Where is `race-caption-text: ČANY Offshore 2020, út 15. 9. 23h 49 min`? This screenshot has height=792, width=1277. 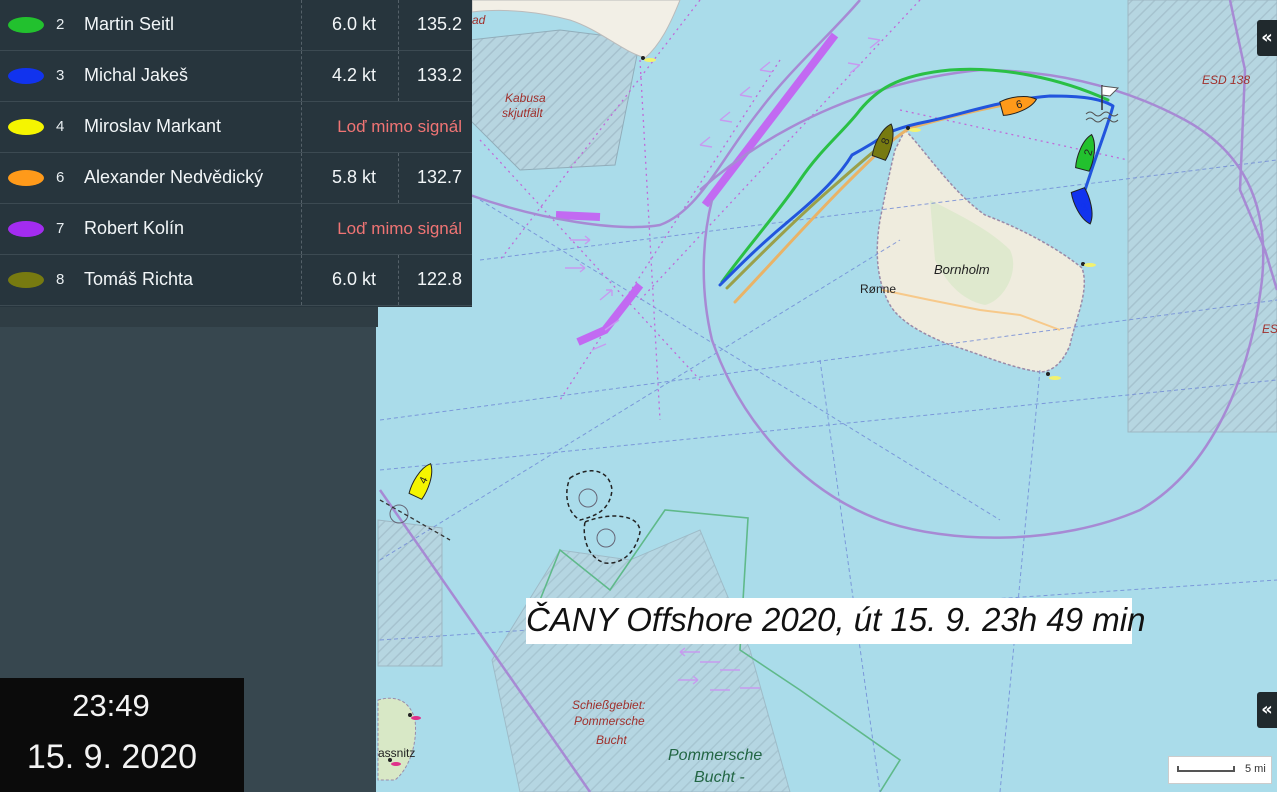
race-caption-text: ČANY Offshore 2020, út 15. 9. 23h 49 min is located at coordinates (836, 619).